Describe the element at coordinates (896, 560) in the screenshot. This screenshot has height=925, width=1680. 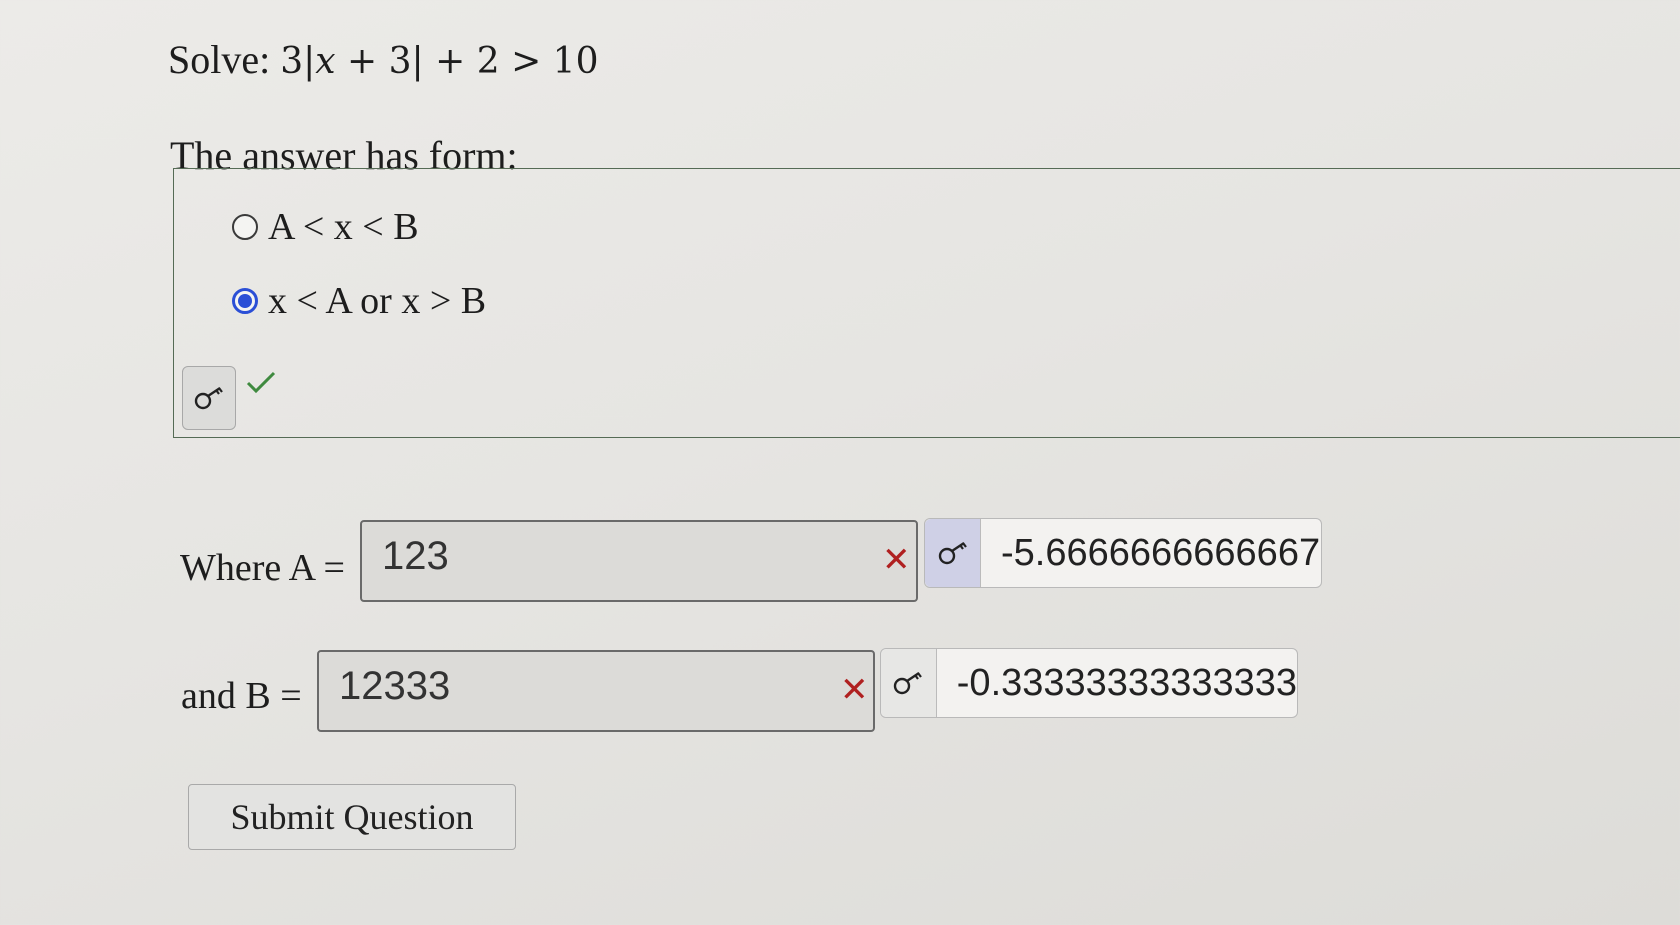
I see `wrong-icon-a: ✕` at that location.